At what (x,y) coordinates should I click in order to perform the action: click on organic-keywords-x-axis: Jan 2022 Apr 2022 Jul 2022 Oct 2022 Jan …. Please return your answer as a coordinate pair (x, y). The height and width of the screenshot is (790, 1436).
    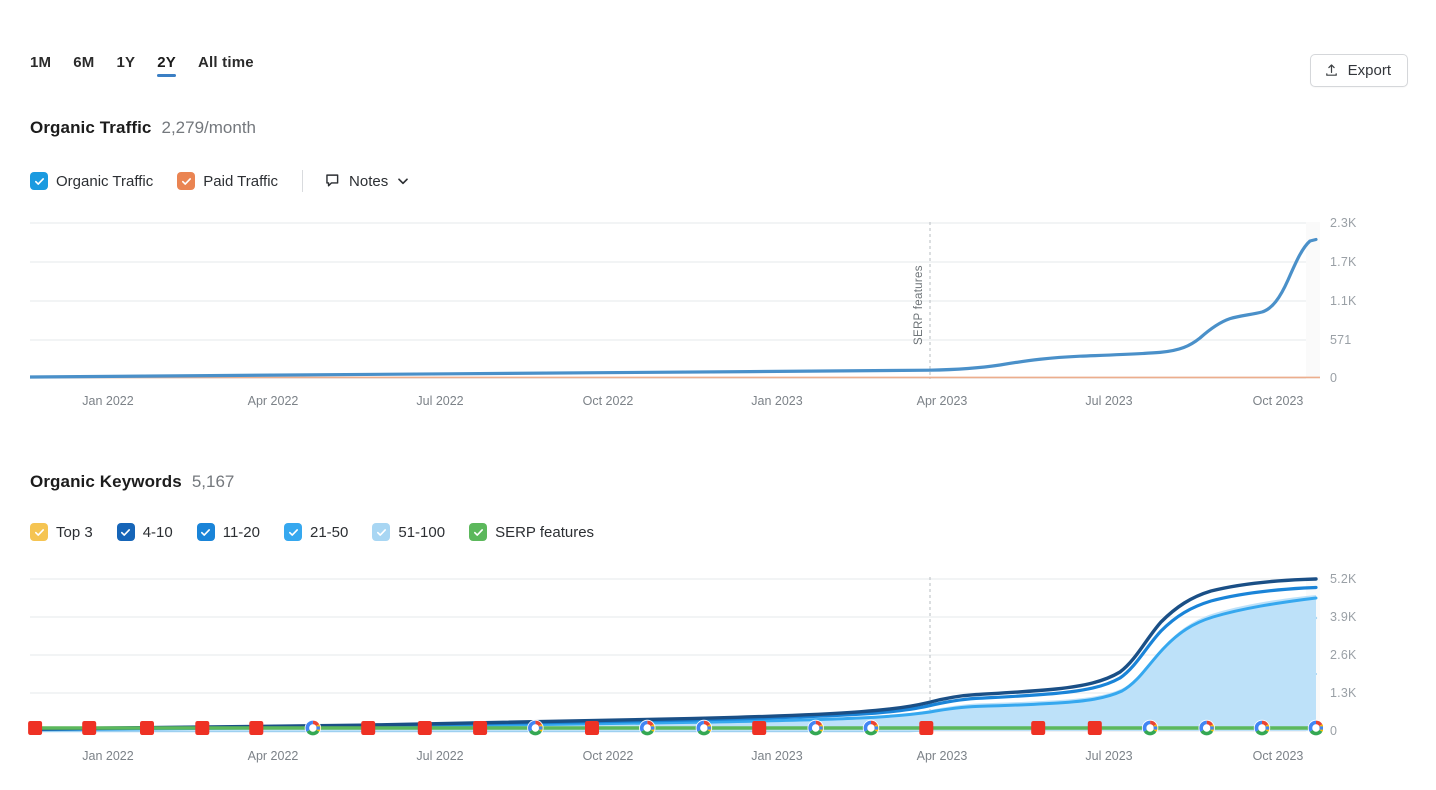
    Looking at the image, I should click on (675, 759).